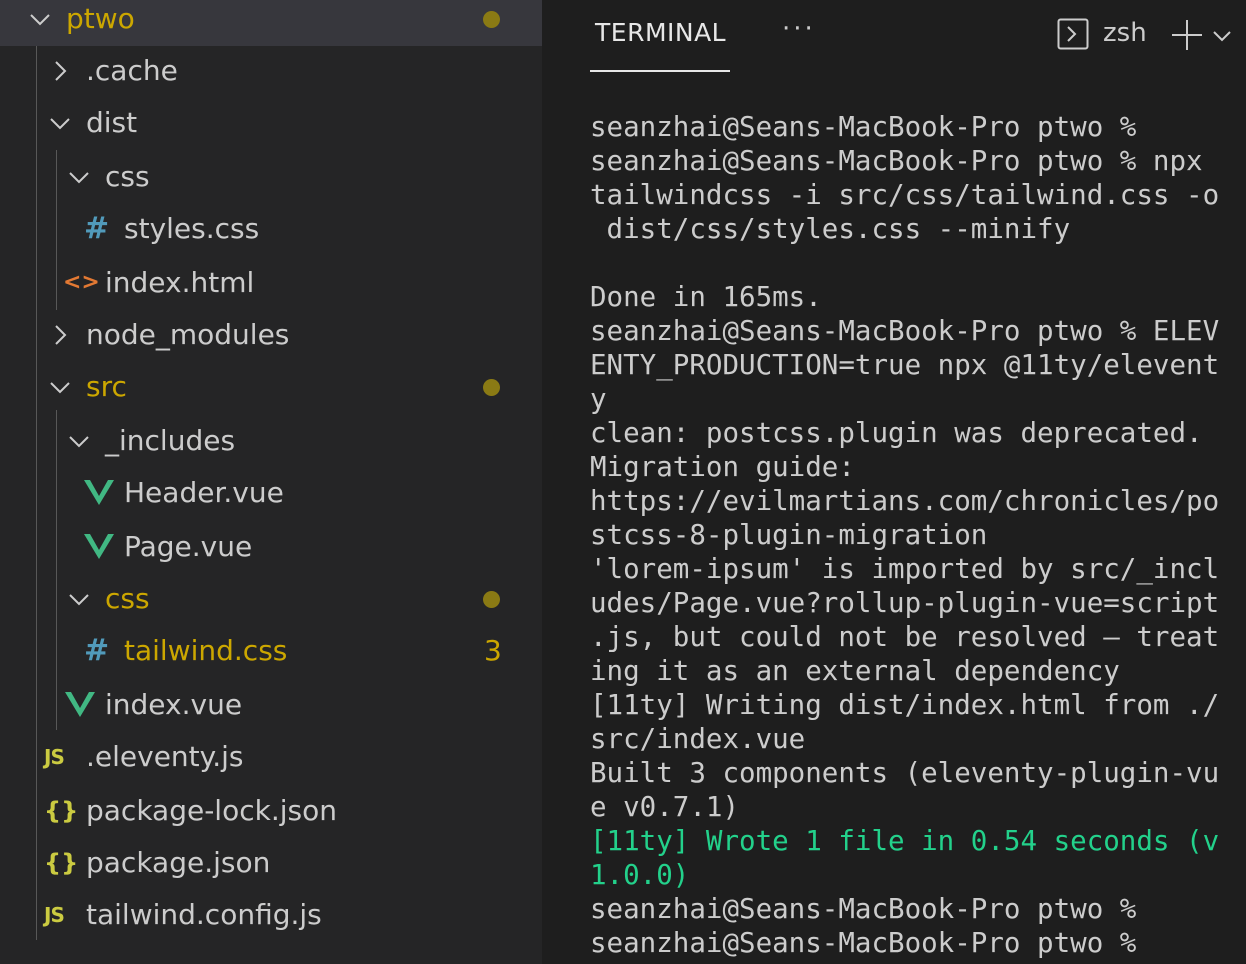  What do you see at coordinates (905, 637) in the screenshot?
I see `terminal-line: .js, but could not be resolved – treat` at bounding box center [905, 637].